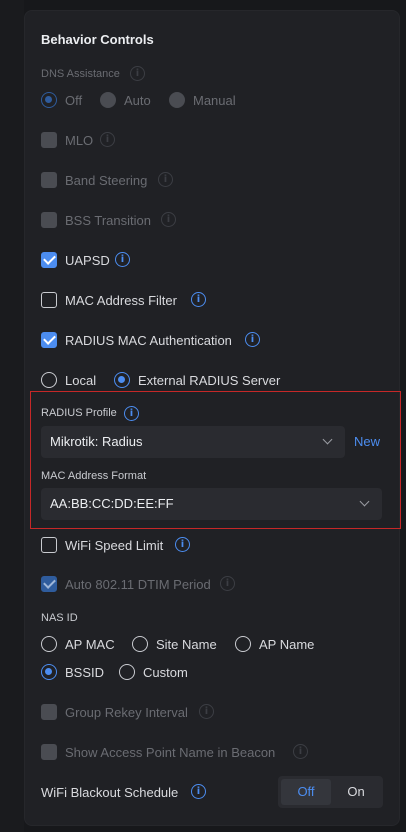 The width and height of the screenshot is (406, 832). I want to click on nas-radio-ap-name, so click(243, 644).